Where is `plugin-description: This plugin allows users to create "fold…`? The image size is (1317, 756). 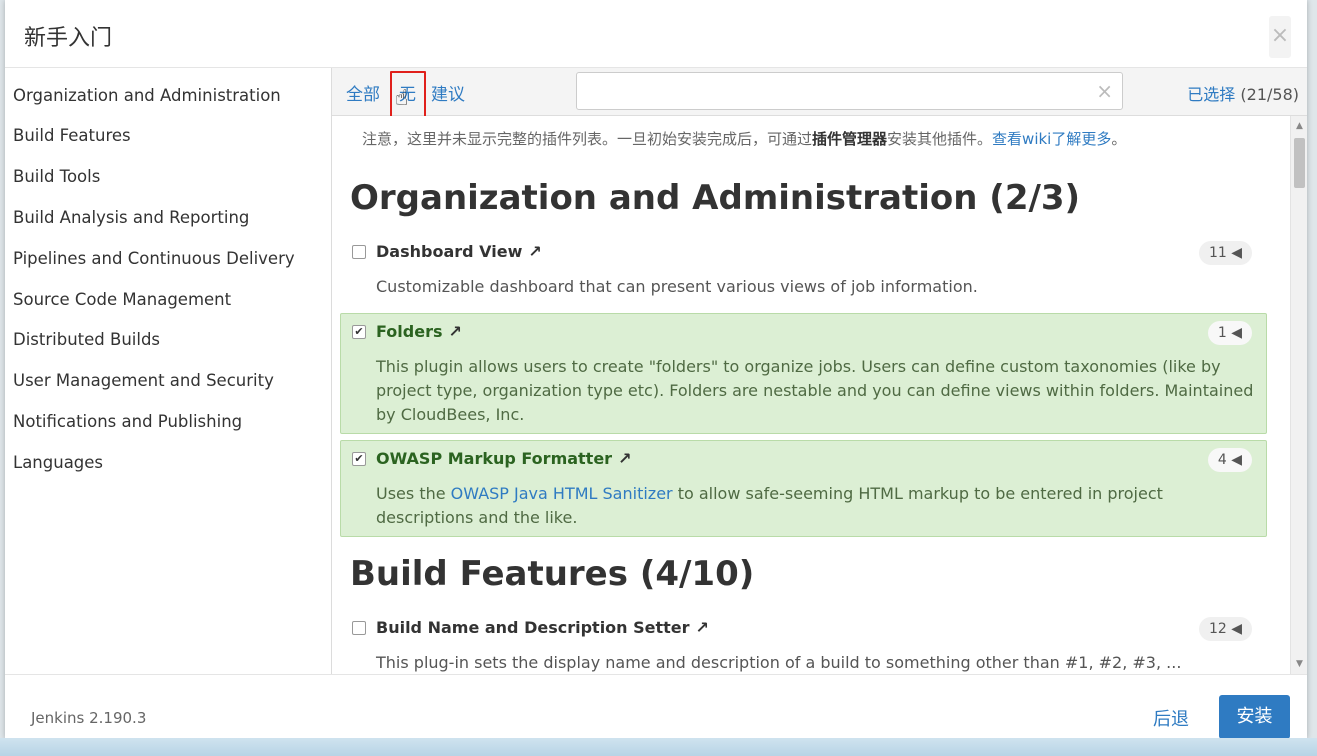 plugin-description: This plugin allows users to create "fold… is located at coordinates (815, 390).